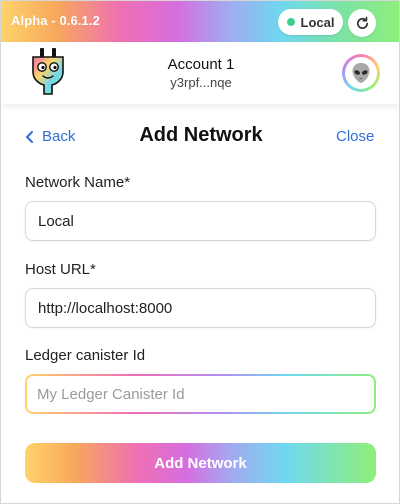 This screenshot has height=504, width=400. I want to click on ledger-canister-input, so click(200, 394).